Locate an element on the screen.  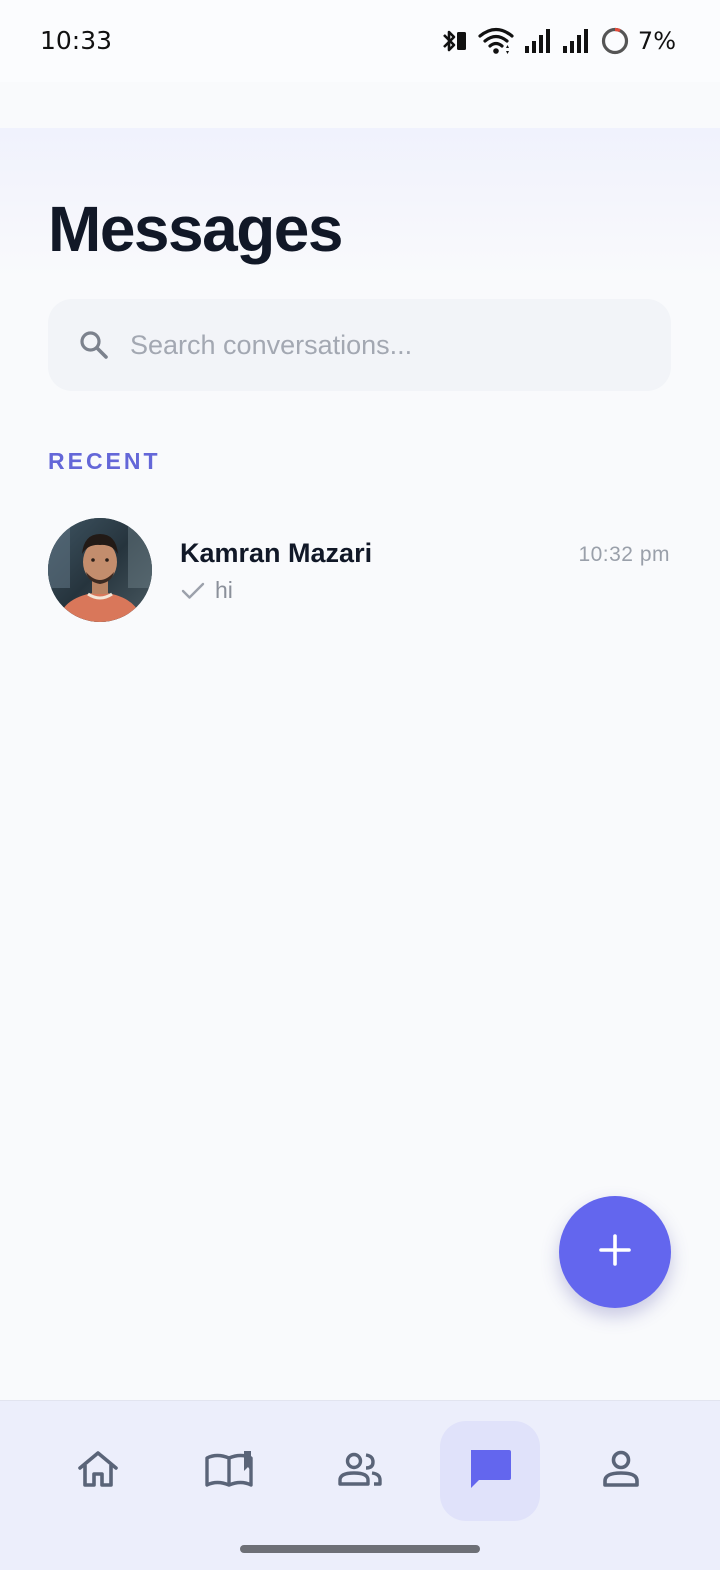
contact-name: Kamran Mazari is located at coordinates (276, 553).